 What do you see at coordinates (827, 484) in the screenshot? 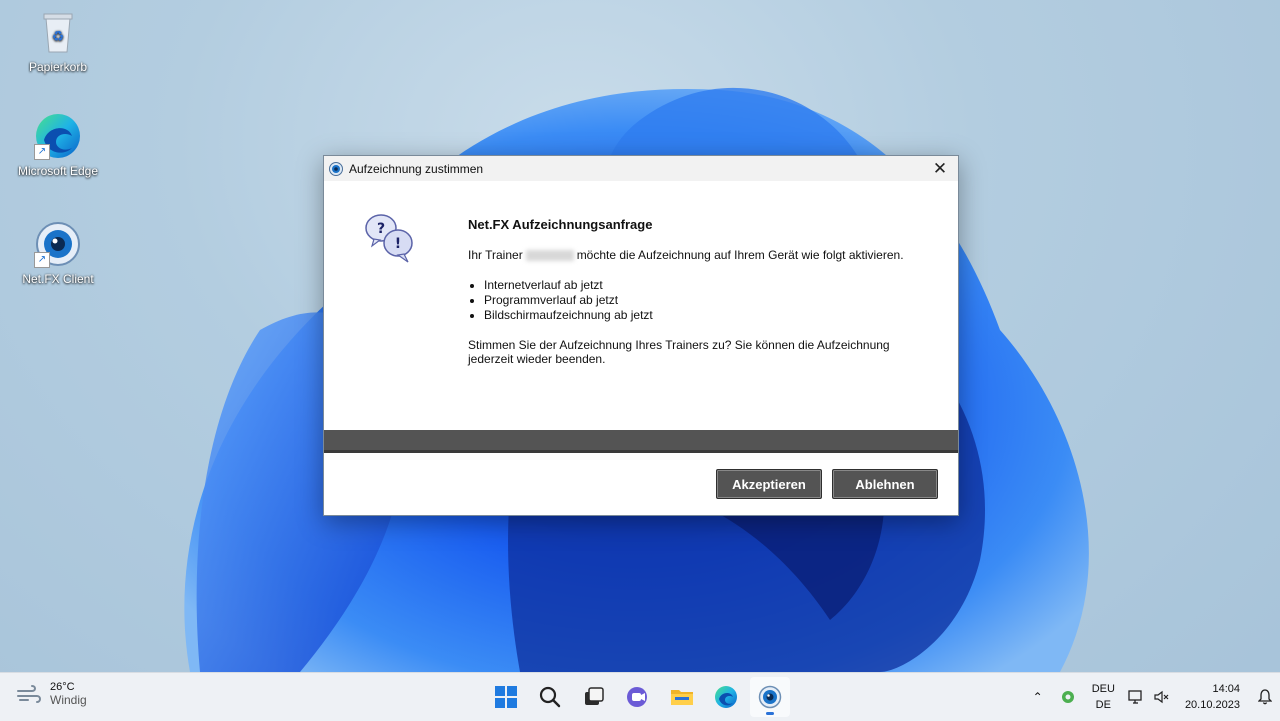
I see `button-row: Akzeptieren Ablehnen` at bounding box center [827, 484].